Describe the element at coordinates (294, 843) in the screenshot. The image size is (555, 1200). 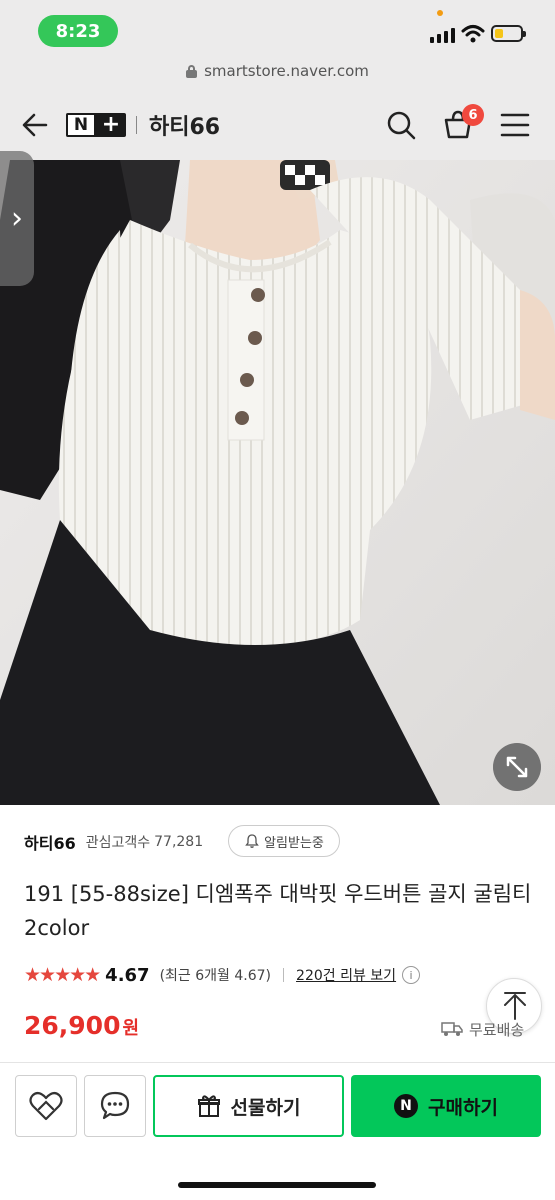
I see `notify-label: 알림받는중` at that location.